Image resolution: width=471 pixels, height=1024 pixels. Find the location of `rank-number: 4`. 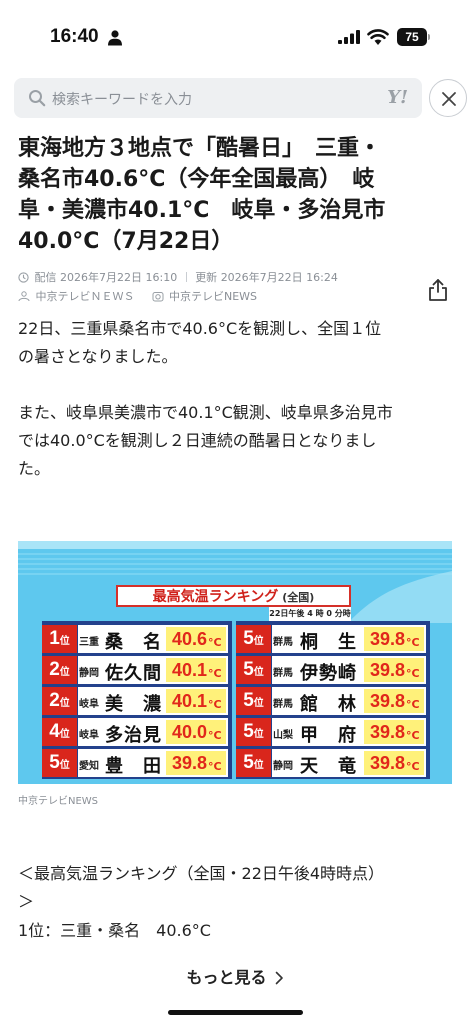

rank-number: 4 is located at coordinates (54, 731).